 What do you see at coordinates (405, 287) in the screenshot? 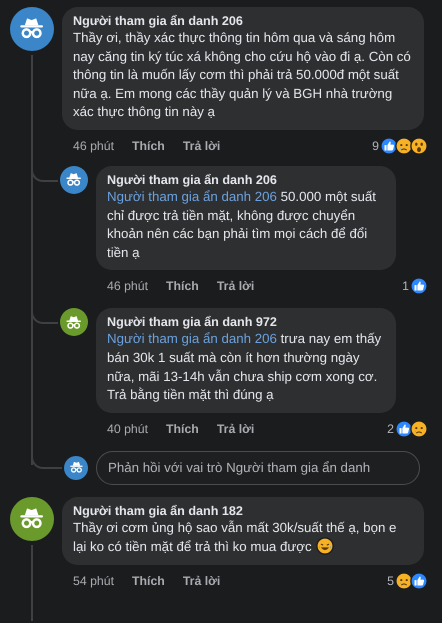
I see `reaction-count: 1` at bounding box center [405, 287].